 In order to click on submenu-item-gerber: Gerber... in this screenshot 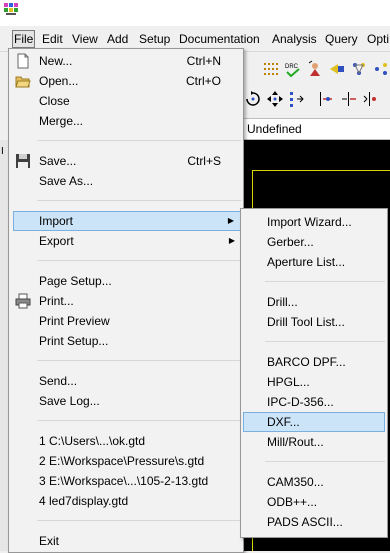, I will do `click(314, 242)`.